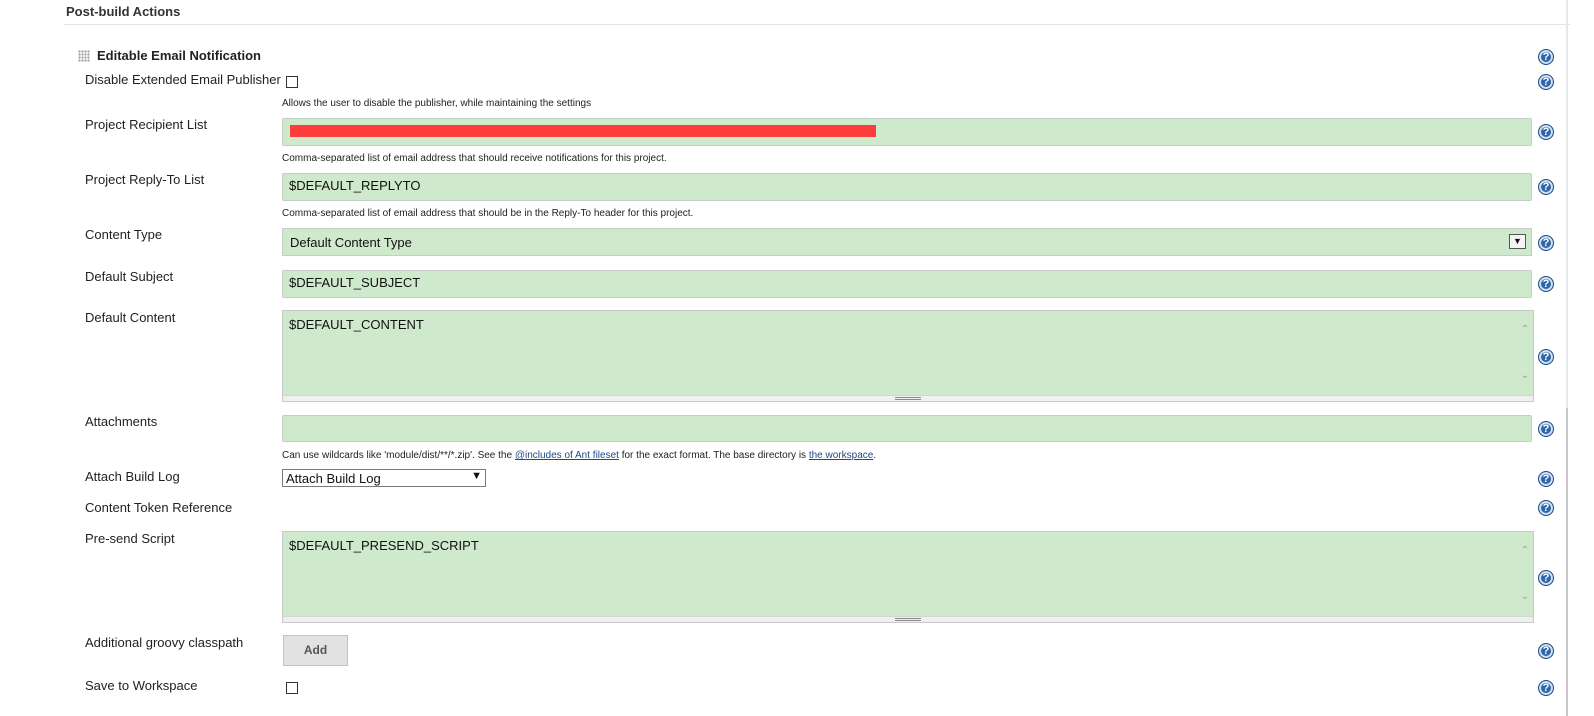  I want to click on disable-publisher-checkbox, so click(292, 82).